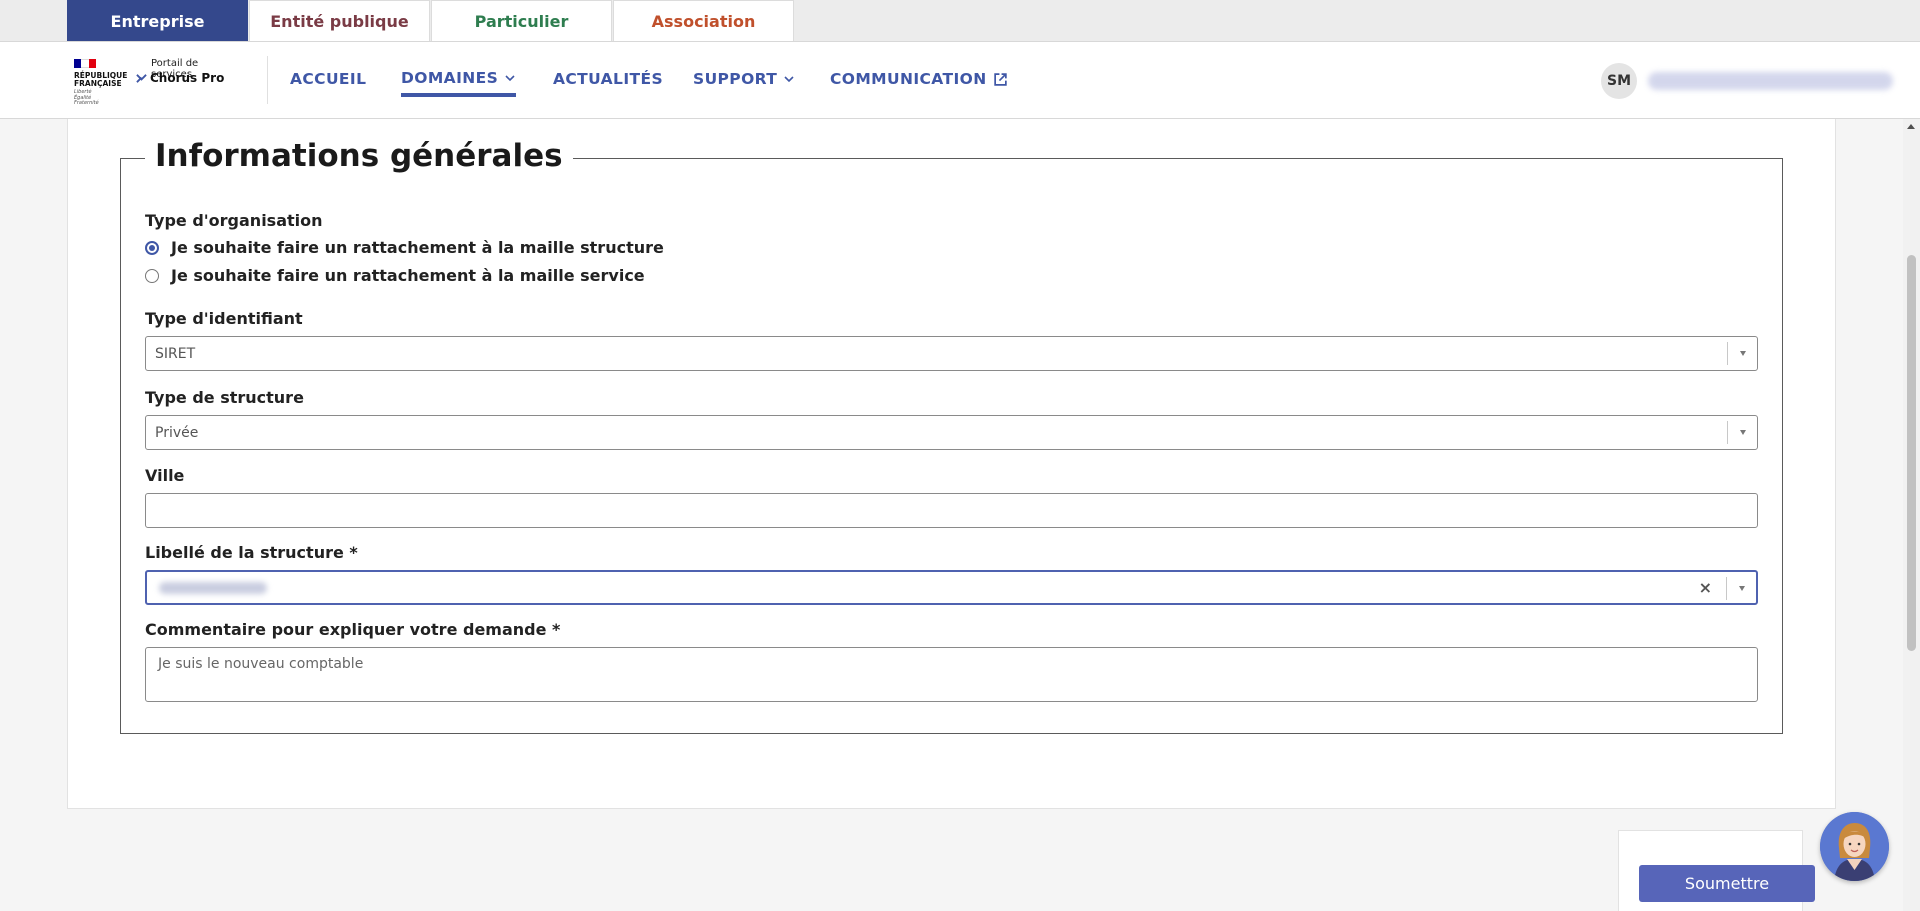 Image resolution: width=1920 pixels, height=911 pixels. What do you see at coordinates (1911, 453) in the screenshot?
I see `scroll-thumb` at bounding box center [1911, 453].